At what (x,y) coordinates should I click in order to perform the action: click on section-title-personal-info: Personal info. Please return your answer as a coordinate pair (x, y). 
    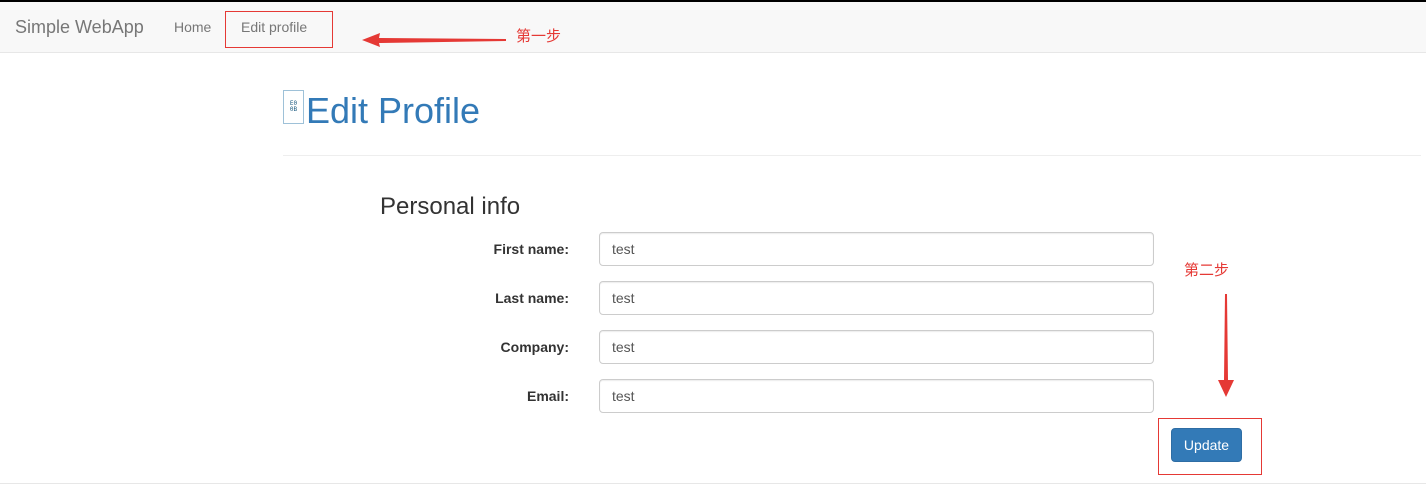
    Looking at the image, I should click on (450, 206).